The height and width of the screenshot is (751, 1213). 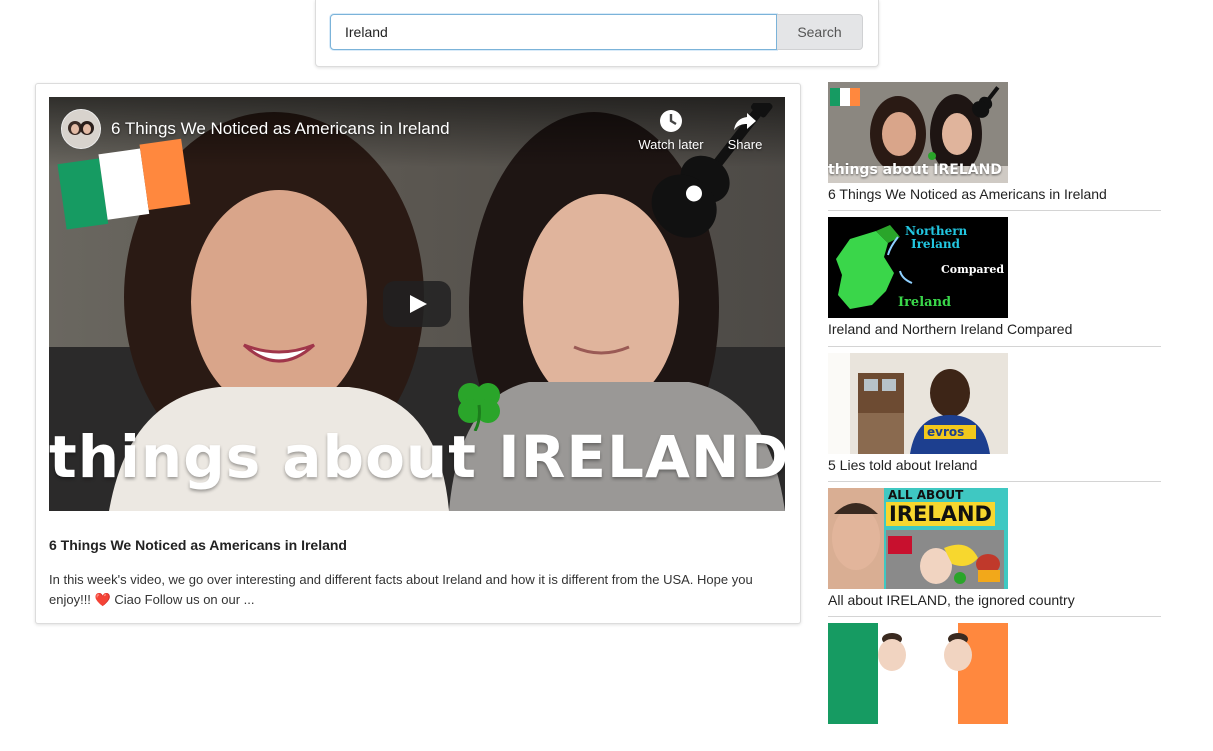 I want to click on related-video-title: Ireland and Northern Ireland Compared, so click(x=950, y=329).